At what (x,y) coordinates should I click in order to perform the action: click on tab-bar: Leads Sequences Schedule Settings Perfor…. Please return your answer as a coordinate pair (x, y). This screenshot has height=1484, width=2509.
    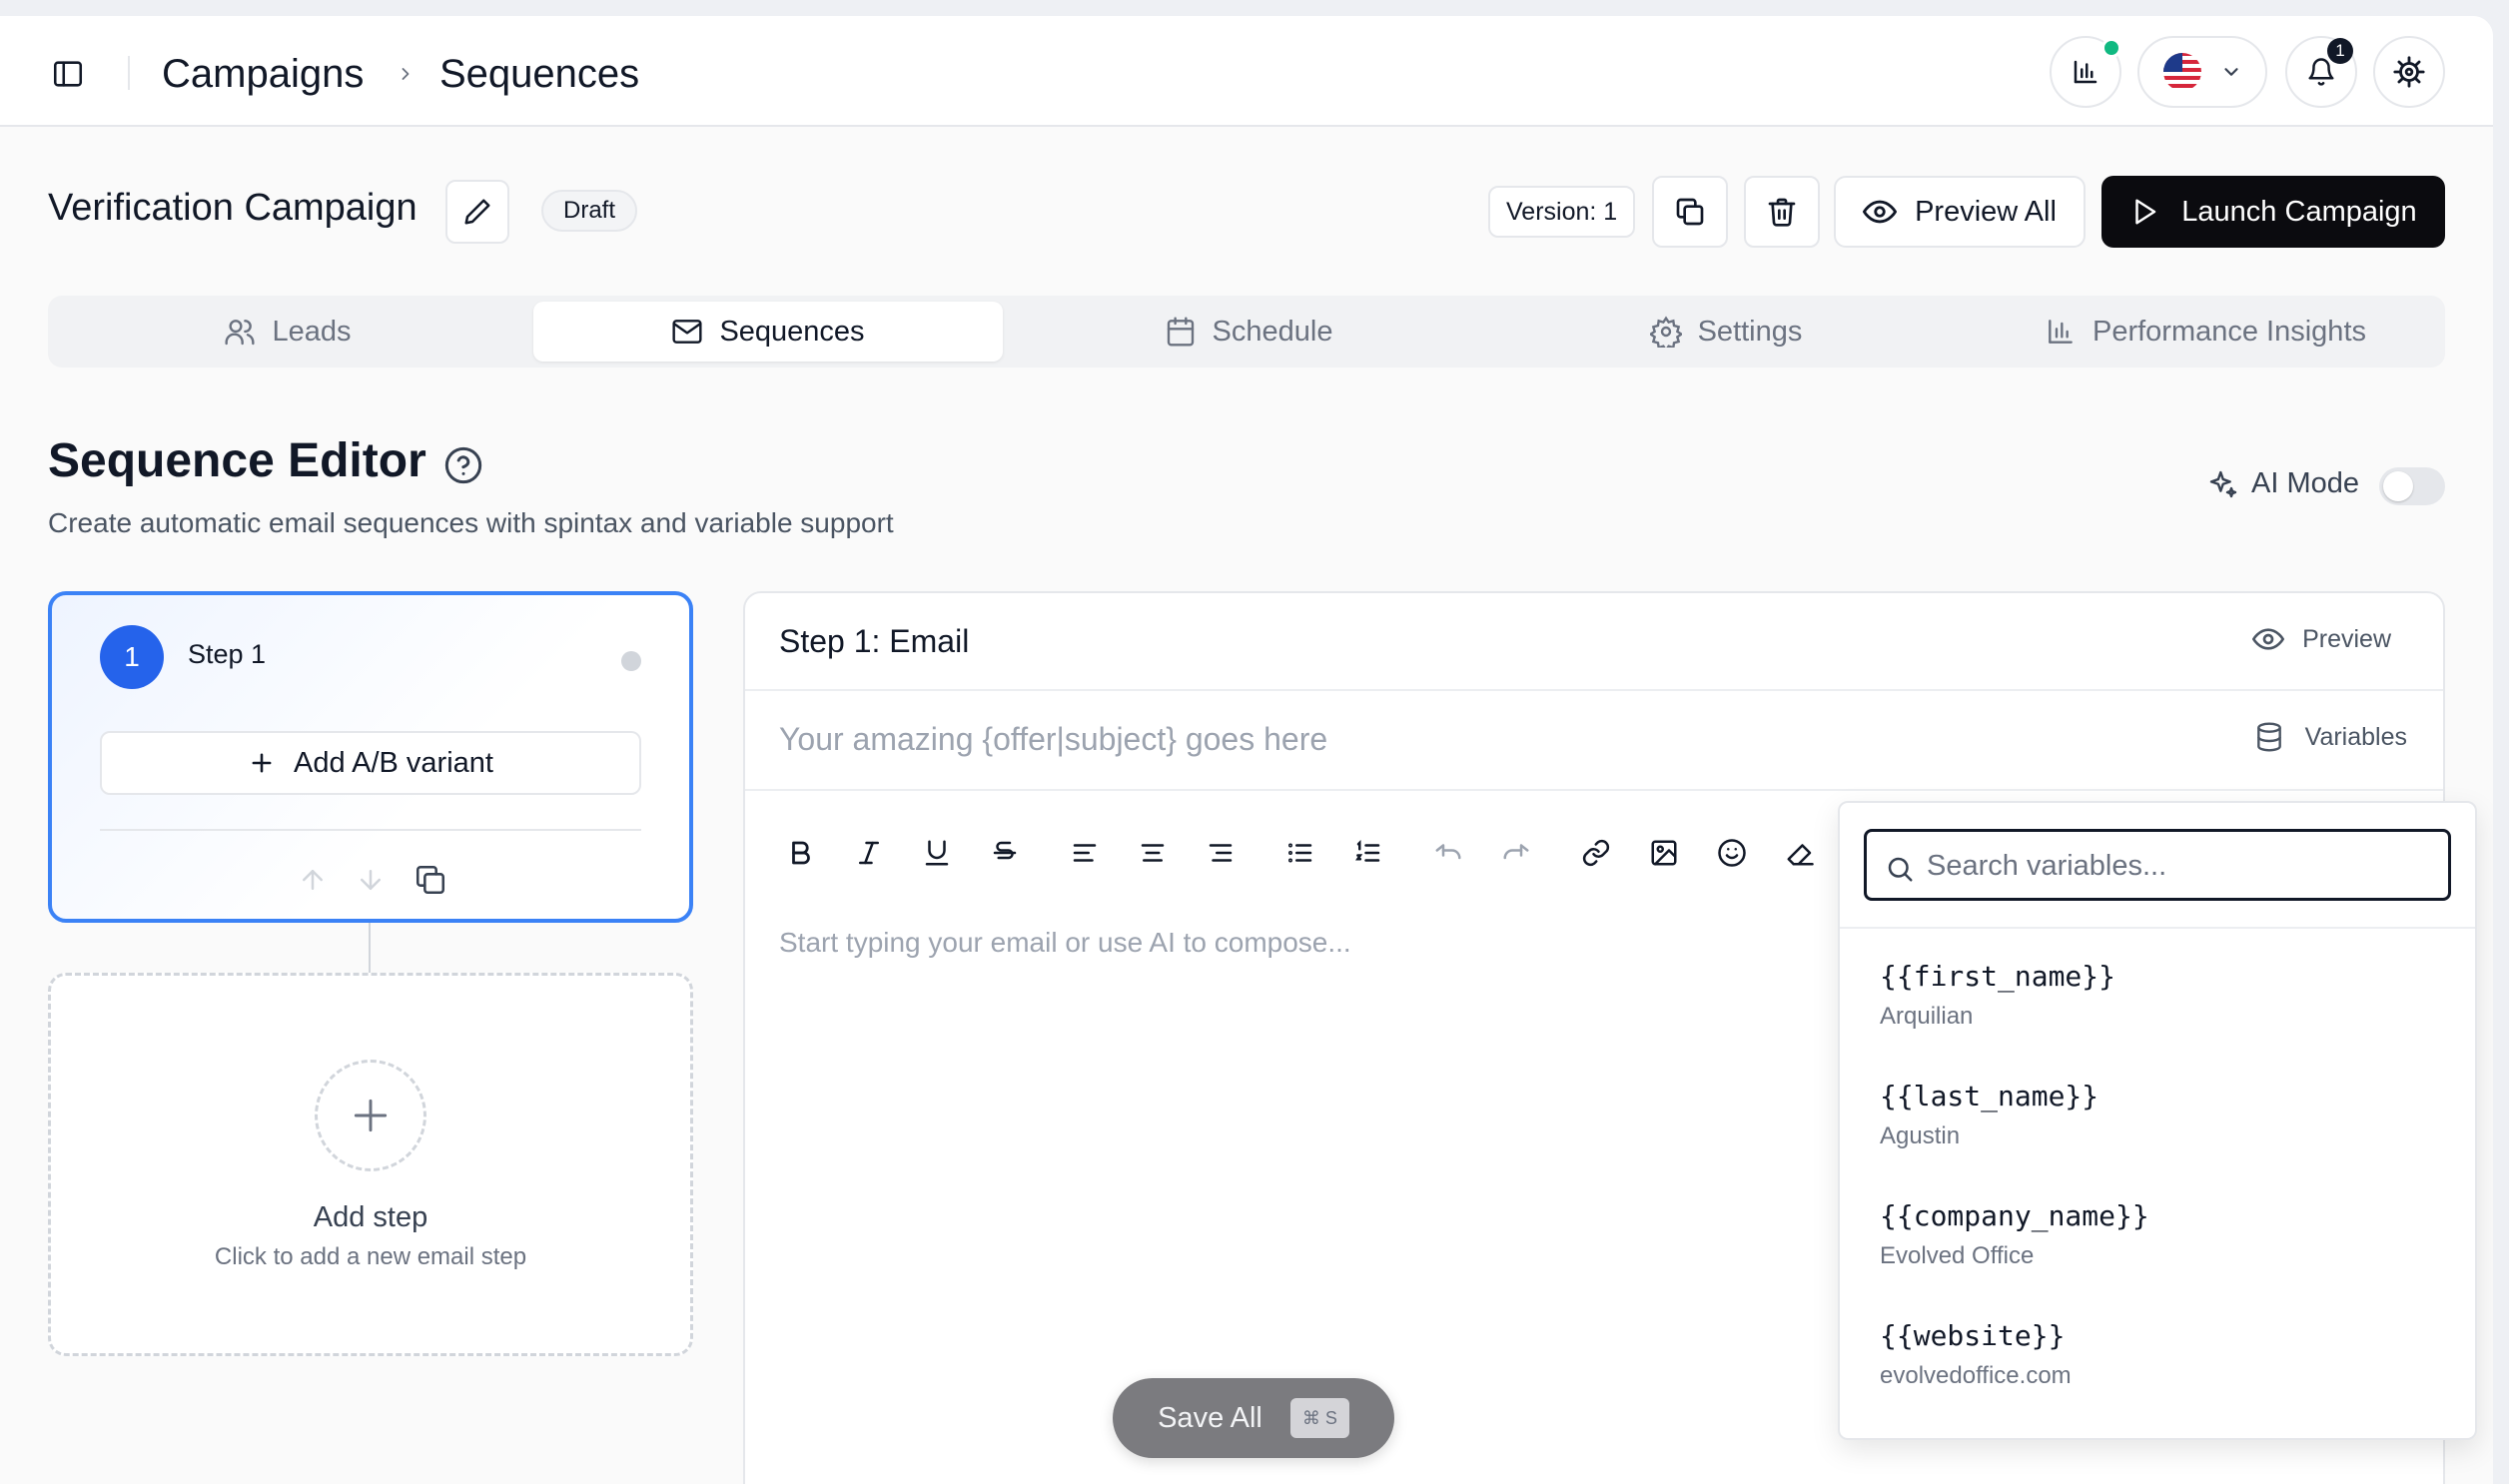
    Looking at the image, I should click on (1246, 332).